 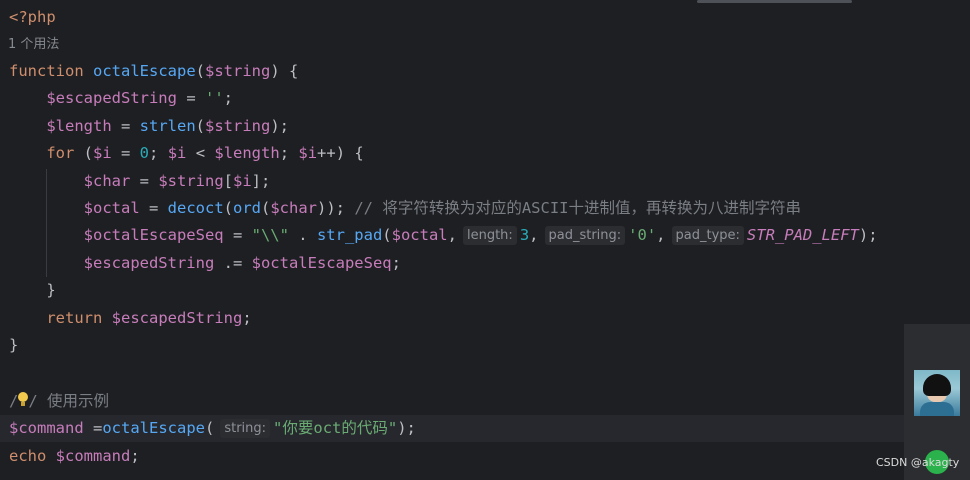 I want to click on variable: $octalEscapeSeq, so click(x=321, y=263).